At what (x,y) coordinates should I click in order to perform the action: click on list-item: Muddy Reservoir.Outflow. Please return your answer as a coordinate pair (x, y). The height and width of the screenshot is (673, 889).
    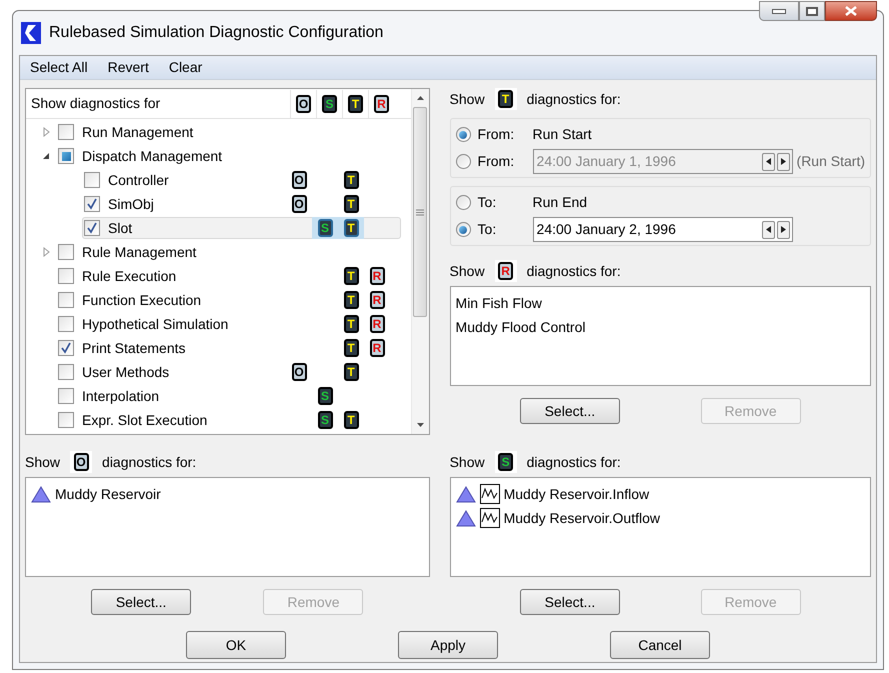
    Looking at the image, I should click on (582, 518).